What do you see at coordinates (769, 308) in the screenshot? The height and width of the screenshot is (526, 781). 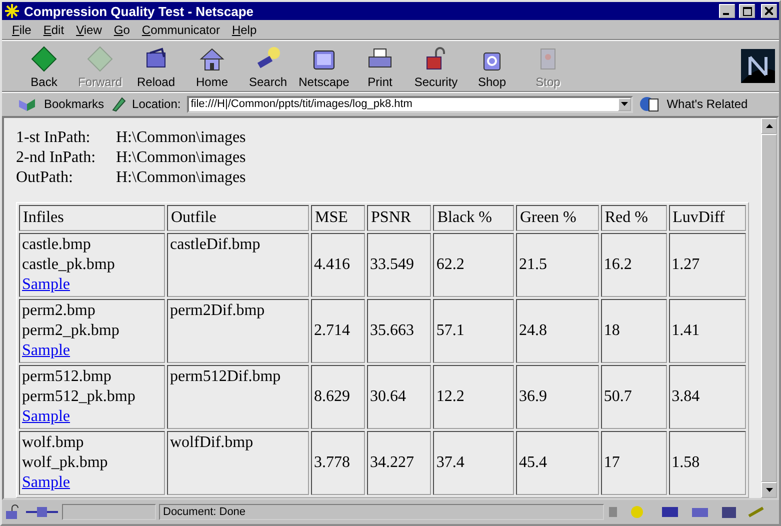 I see `scroll-thumb` at bounding box center [769, 308].